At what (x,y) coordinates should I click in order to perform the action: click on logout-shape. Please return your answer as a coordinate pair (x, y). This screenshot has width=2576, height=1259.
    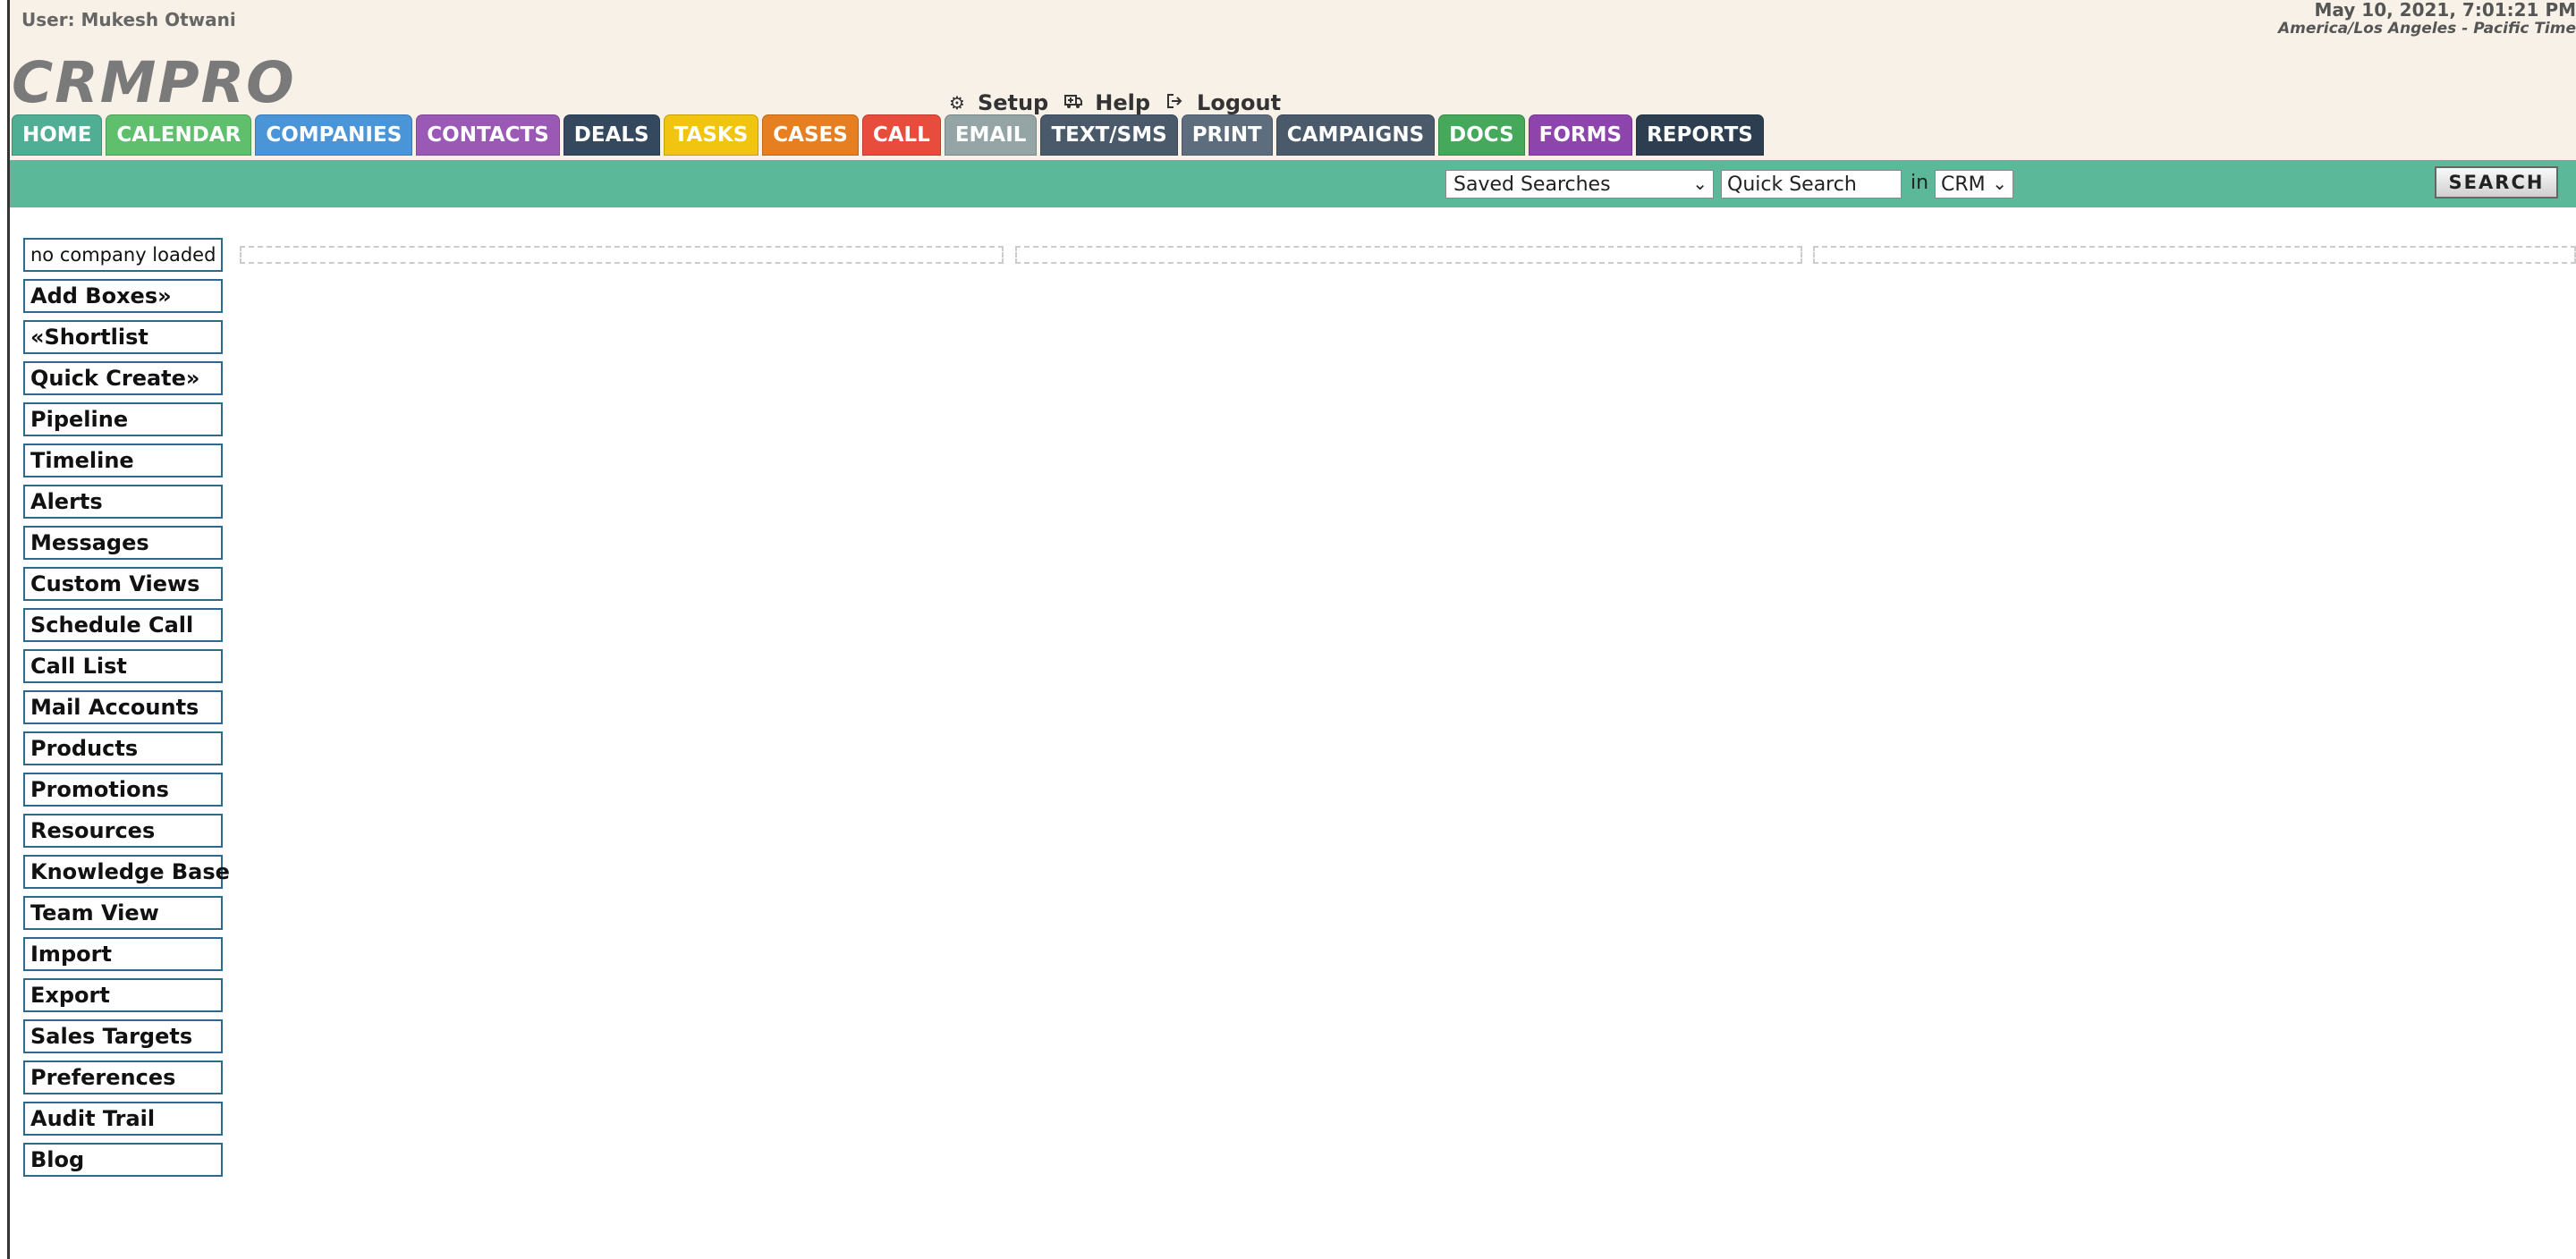
    Looking at the image, I should click on (1174, 101).